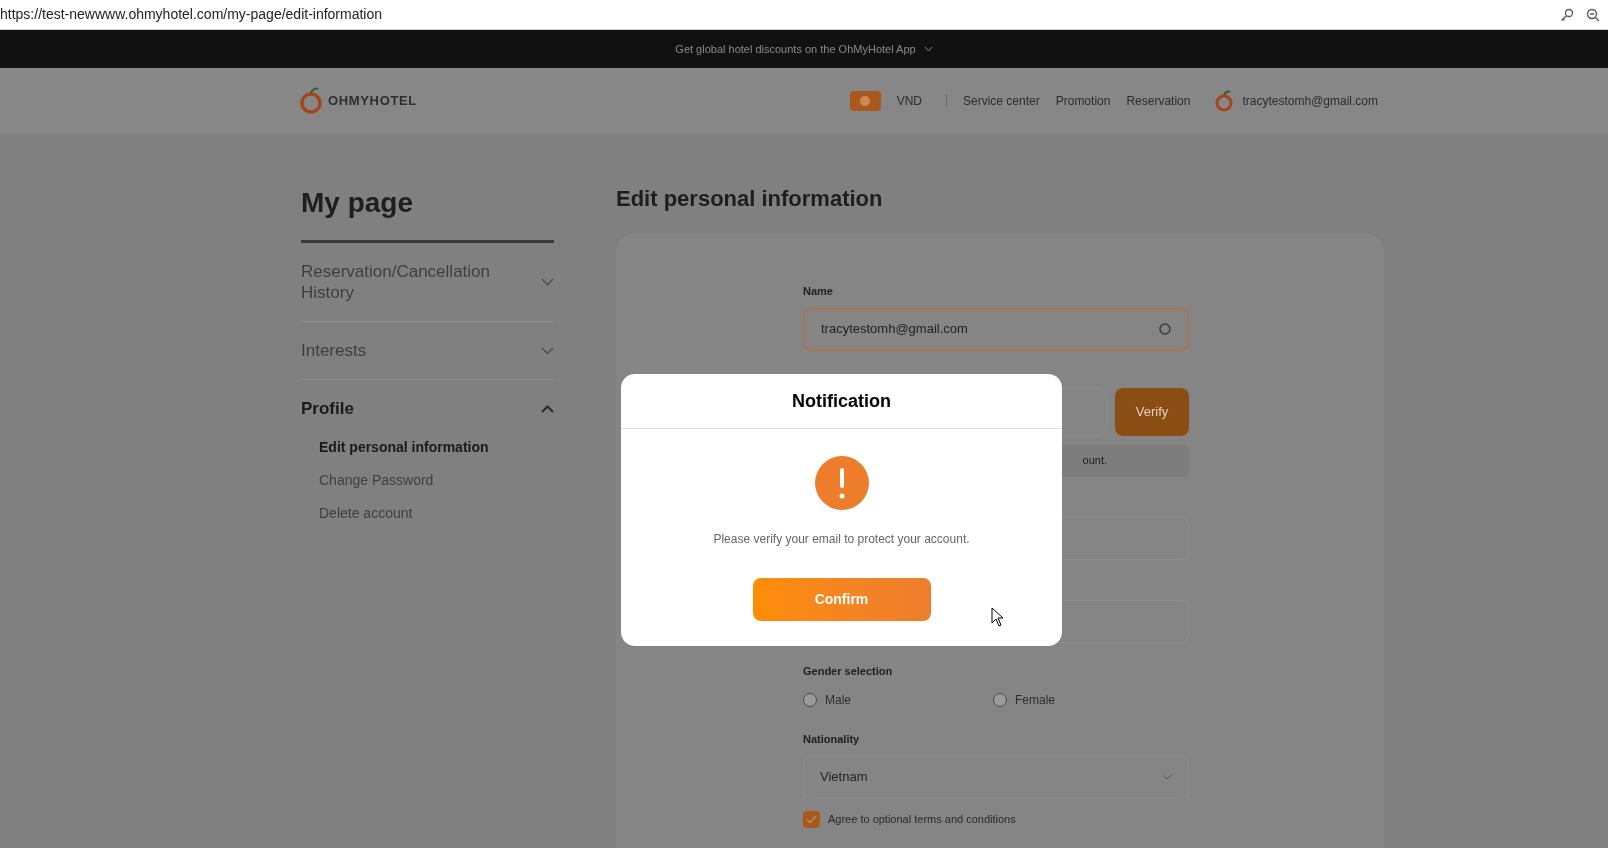  What do you see at coordinates (1158, 101) in the screenshot?
I see `nav-link: Reservation` at bounding box center [1158, 101].